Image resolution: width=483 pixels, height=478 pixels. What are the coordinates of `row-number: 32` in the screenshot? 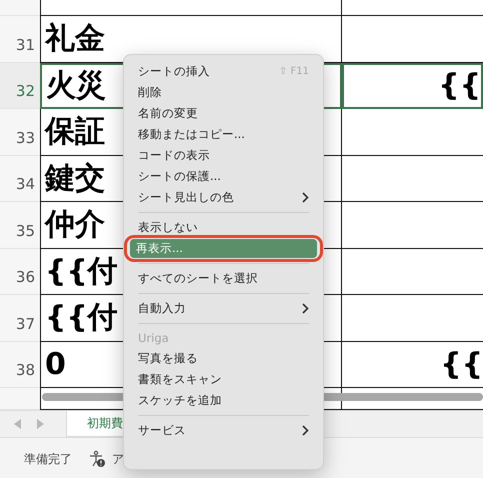 It's located at (20, 85).